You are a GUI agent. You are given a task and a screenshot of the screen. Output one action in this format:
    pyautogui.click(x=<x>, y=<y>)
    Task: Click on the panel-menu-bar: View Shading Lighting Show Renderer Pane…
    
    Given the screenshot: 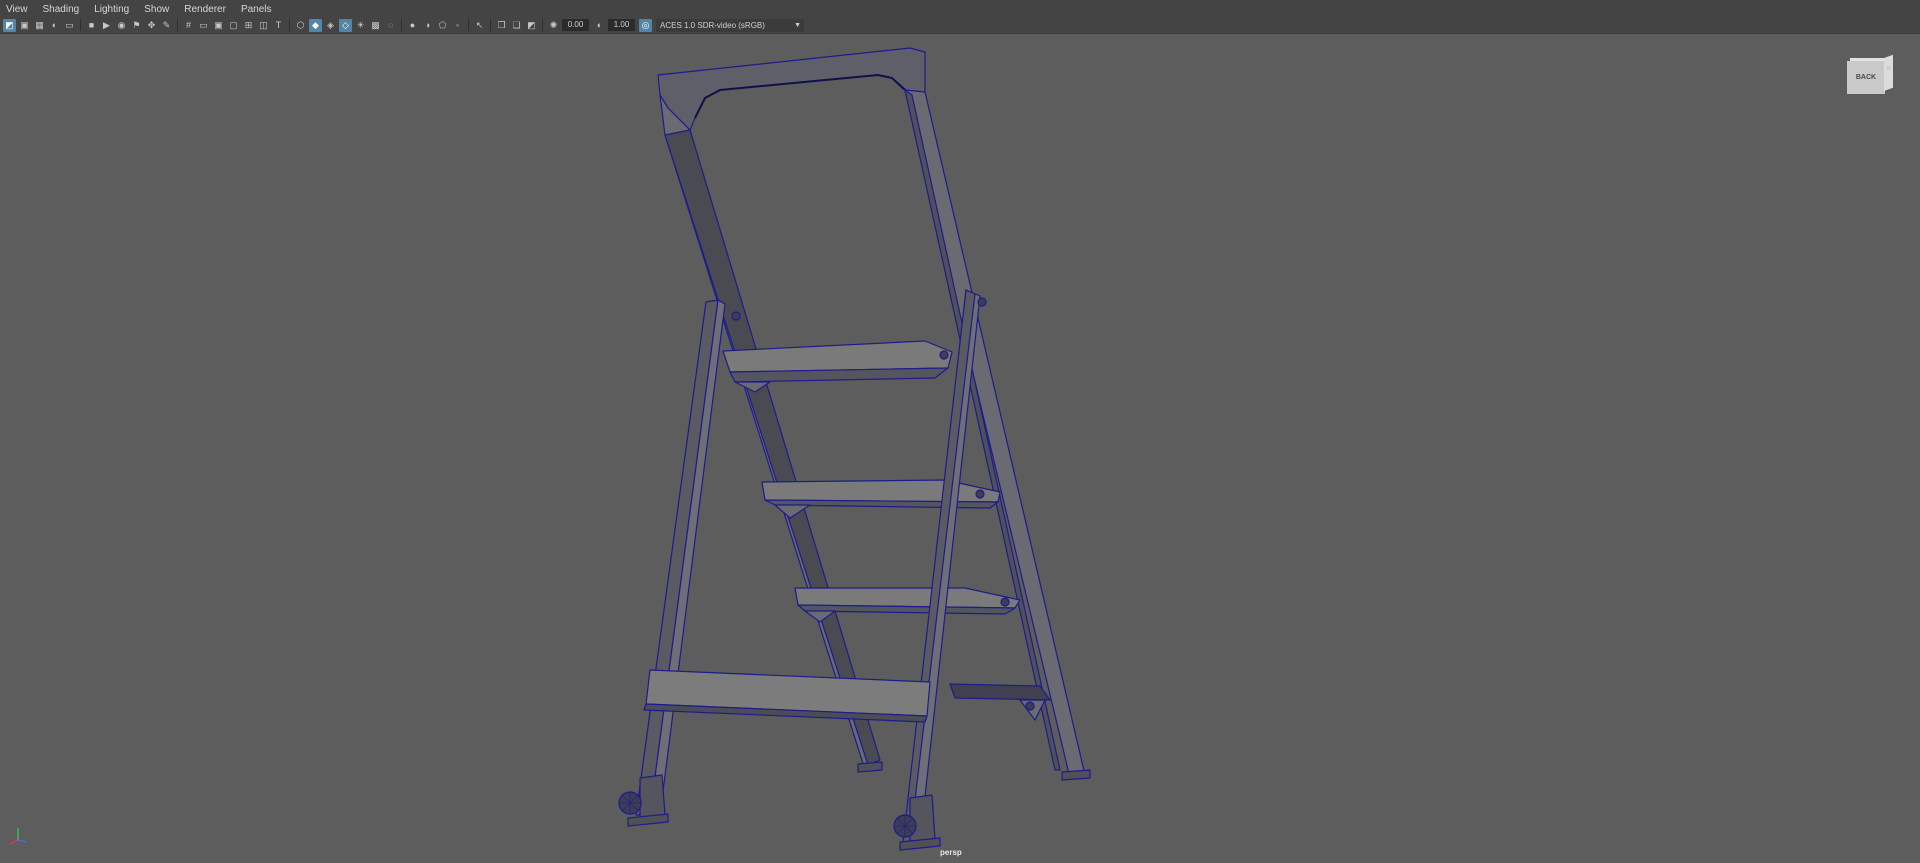 What is the action you would take?
    pyautogui.click(x=960, y=9)
    